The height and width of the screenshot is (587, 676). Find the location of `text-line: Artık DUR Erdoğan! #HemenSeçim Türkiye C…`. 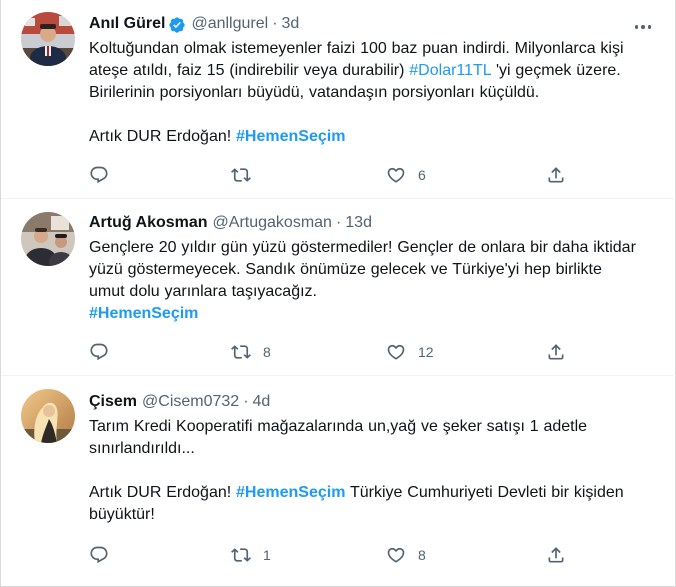

text-line: Artık DUR Erdoğan! #HemenSeçim Türkiye C… is located at coordinates (373, 493).